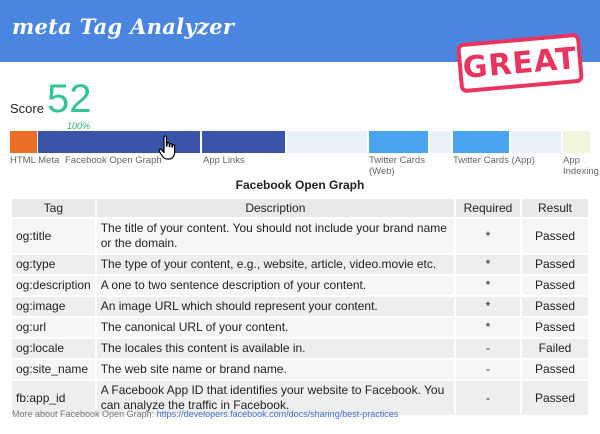 The width and height of the screenshot is (600, 434). Describe the element at coordinates (53, 285) in the screenshot. I see `tag-name: og:description` at that location.